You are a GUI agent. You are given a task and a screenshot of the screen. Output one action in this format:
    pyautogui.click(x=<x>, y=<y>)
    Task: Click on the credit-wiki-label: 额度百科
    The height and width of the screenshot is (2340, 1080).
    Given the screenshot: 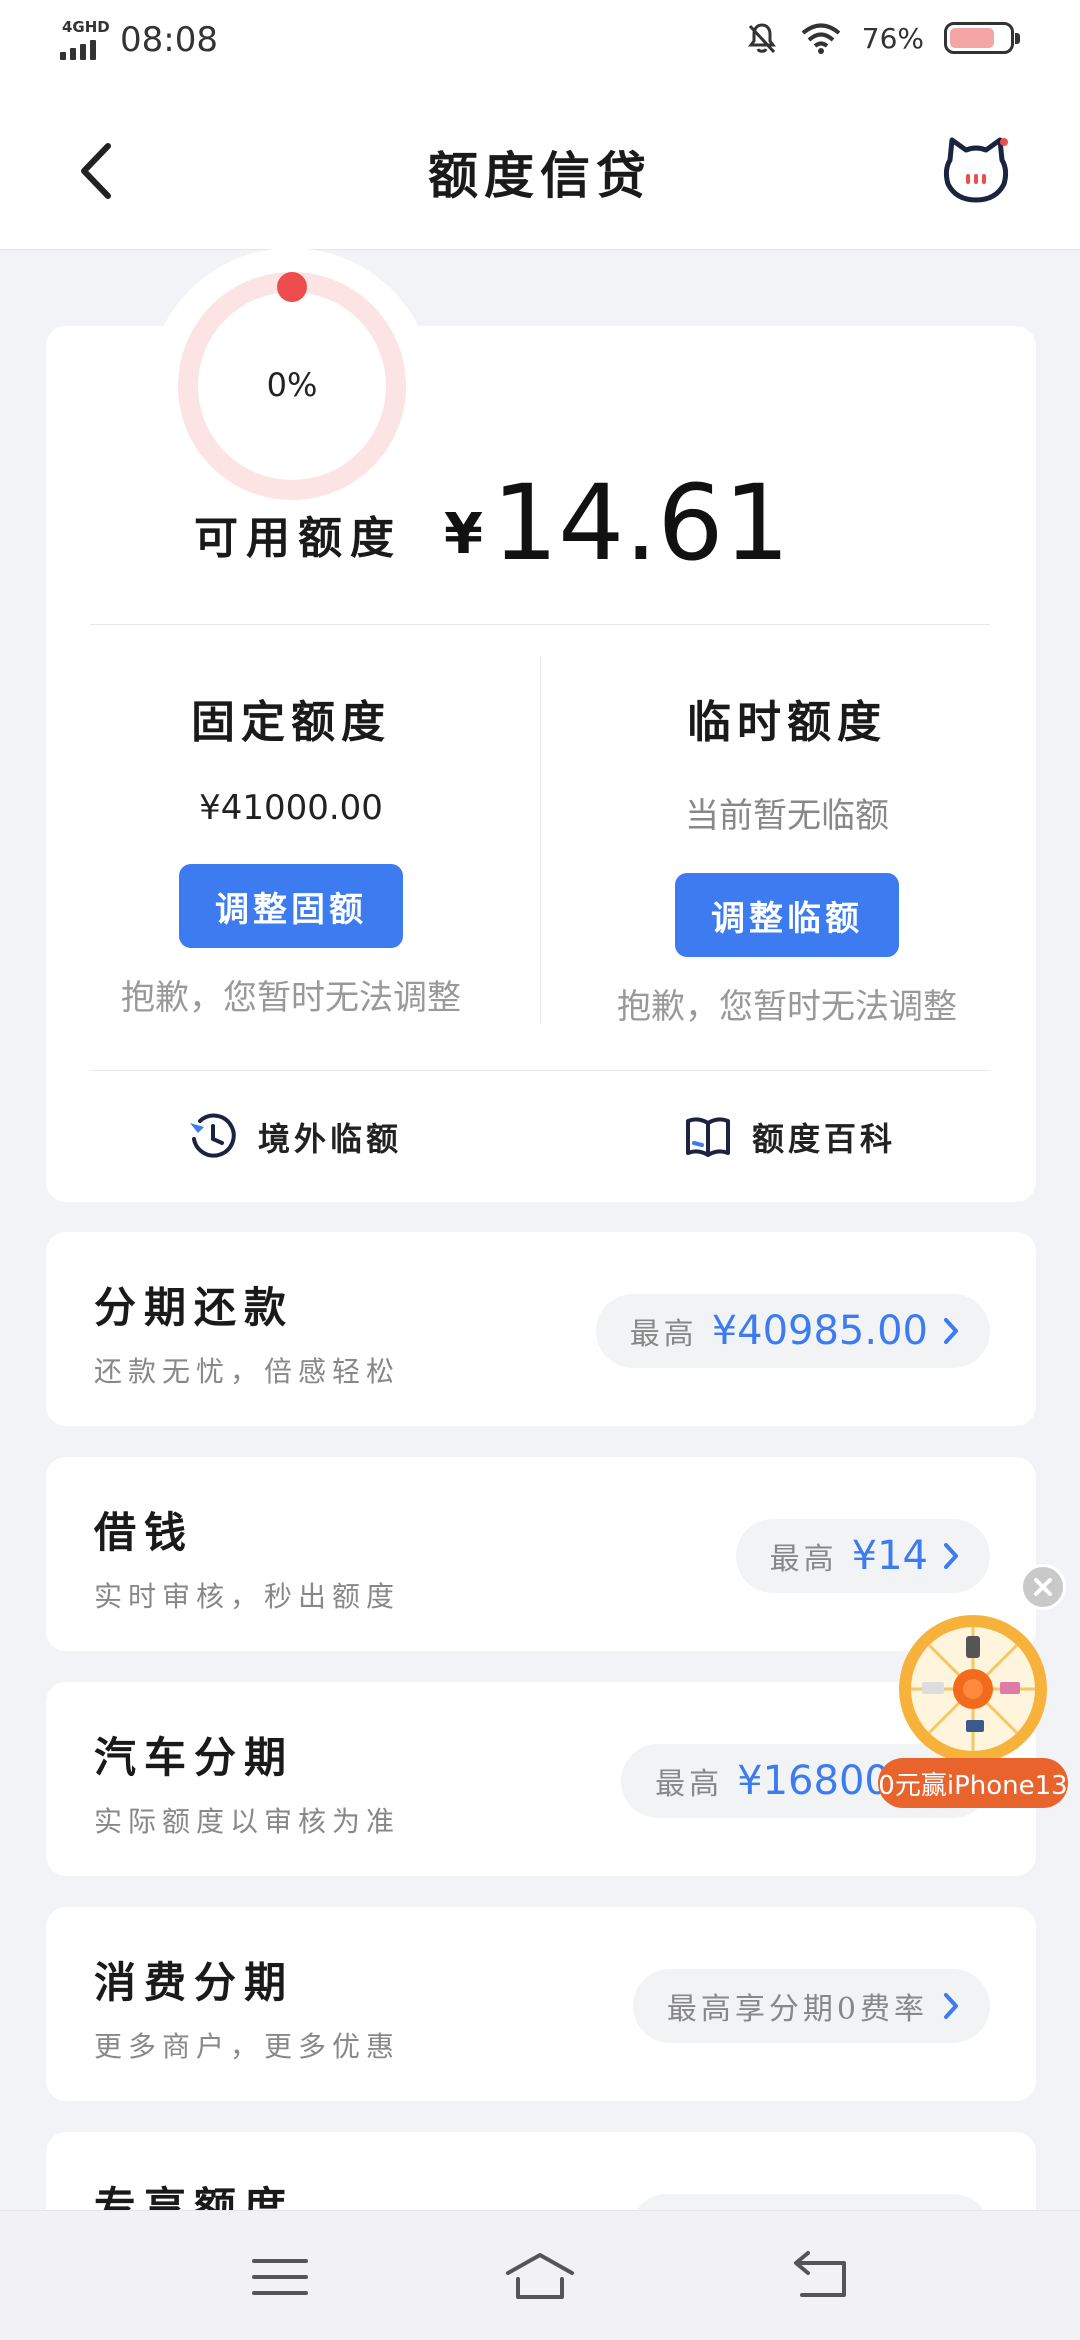 What is the action you would take?
    pyautogui.click(x=824, y=1139)
    